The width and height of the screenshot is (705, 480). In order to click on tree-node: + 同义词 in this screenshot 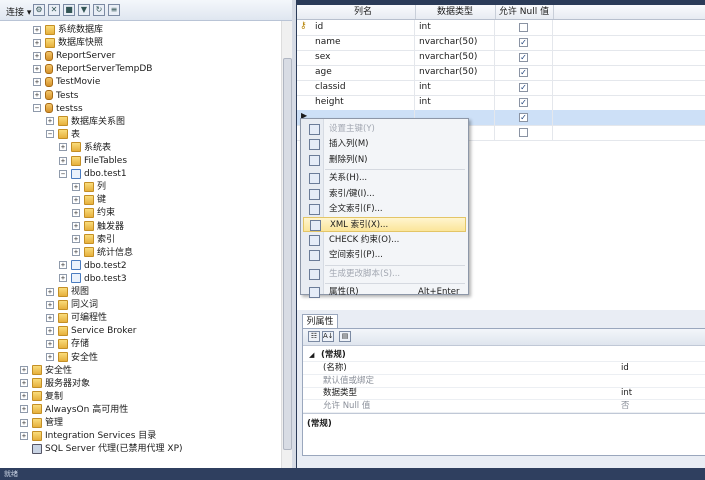, I will do `click(72, 305)`.